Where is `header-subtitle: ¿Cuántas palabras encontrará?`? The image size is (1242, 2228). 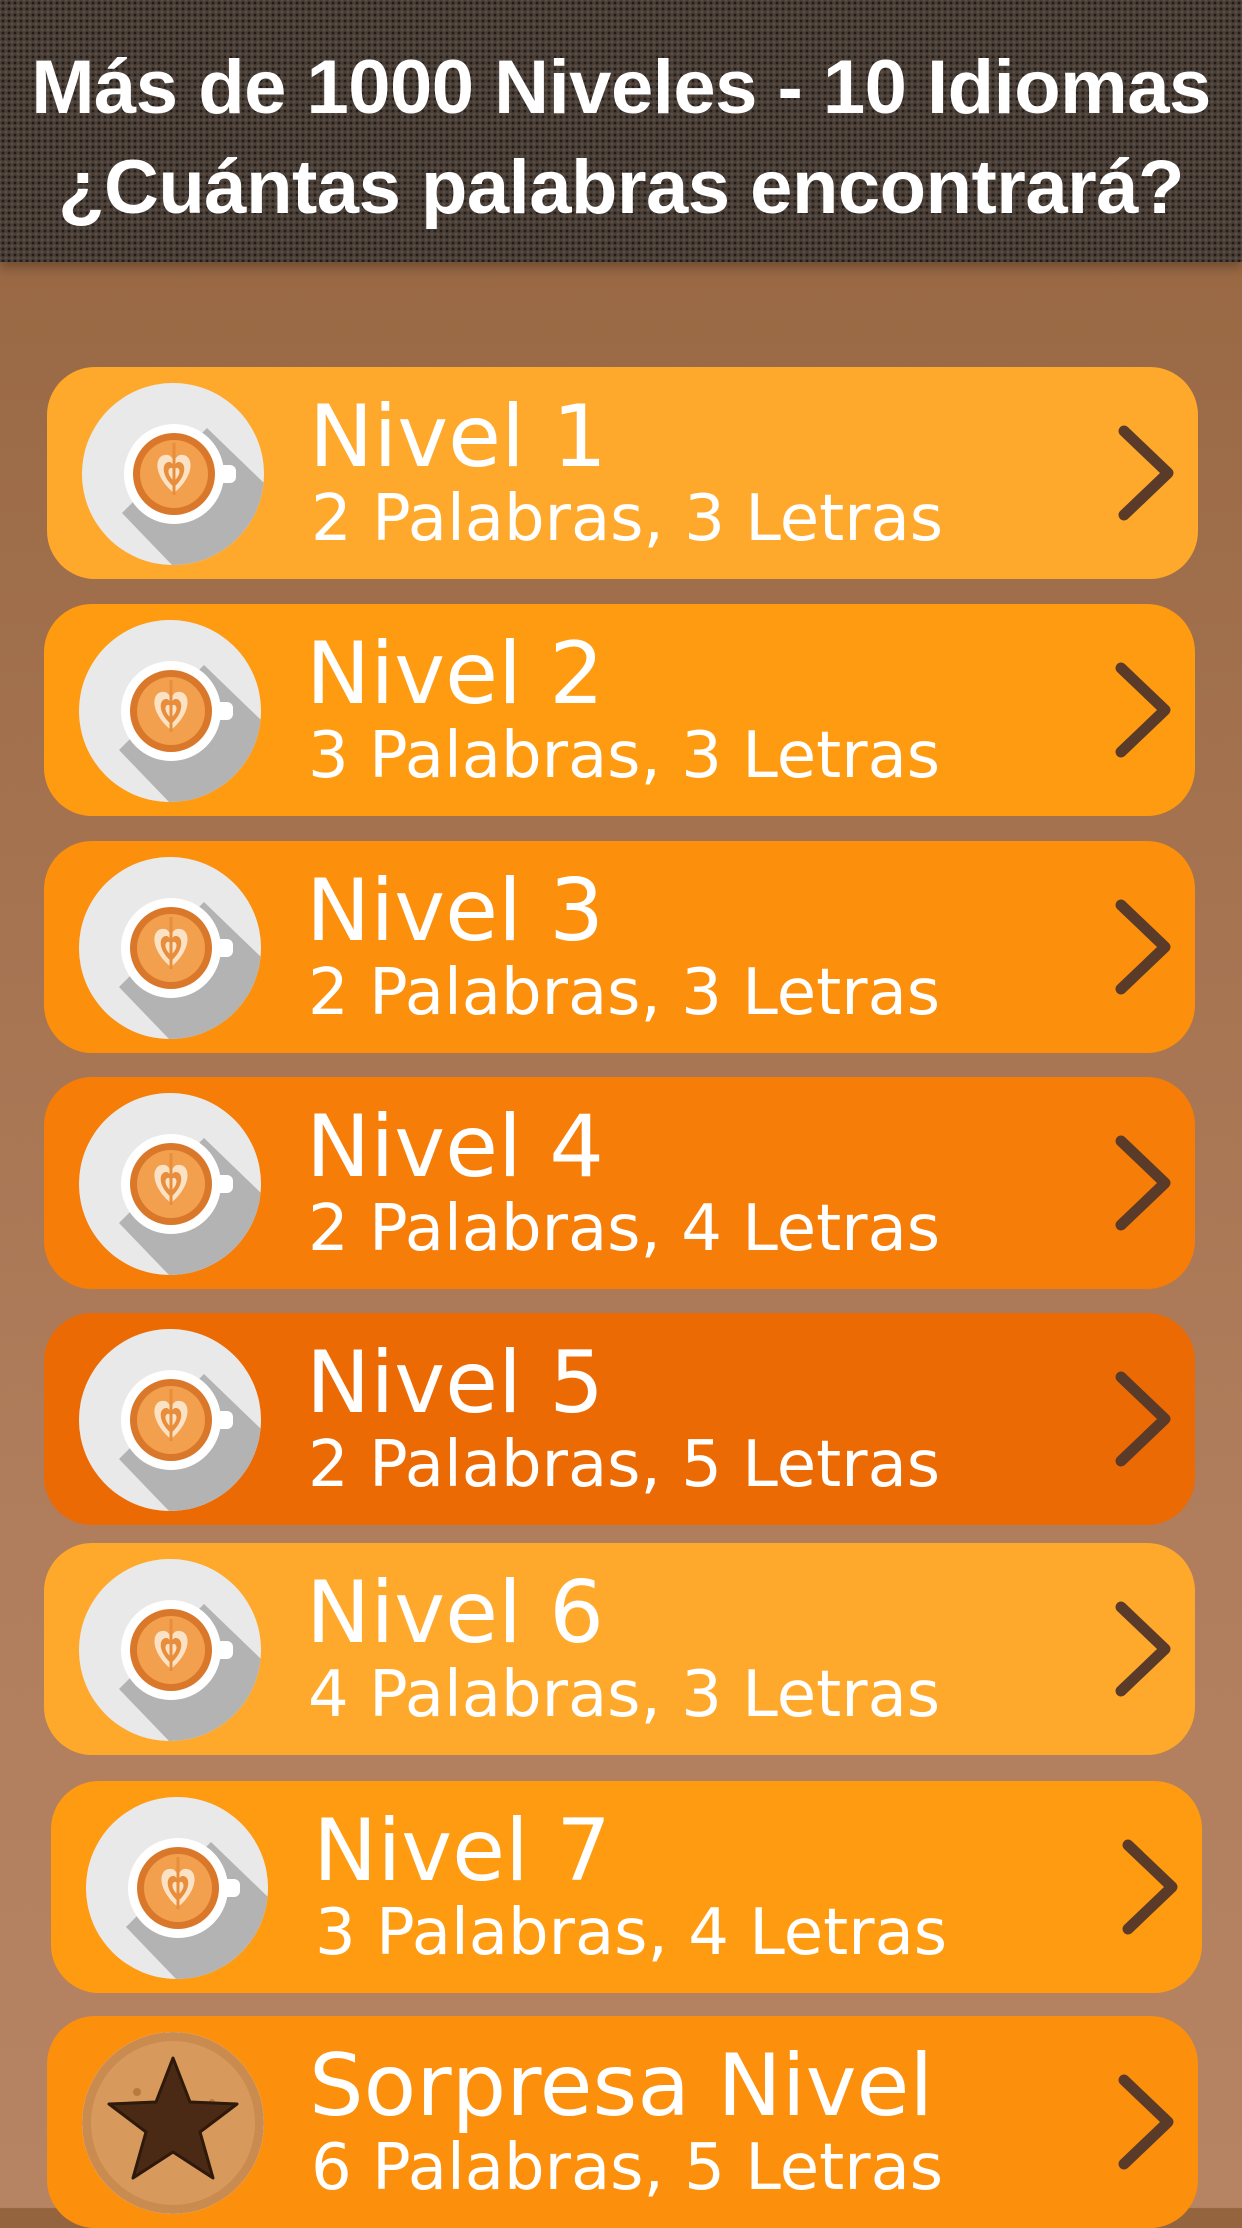 header-subtitle: ¿Cuántas palabras encontrará? is located at coordinates (621, 187).